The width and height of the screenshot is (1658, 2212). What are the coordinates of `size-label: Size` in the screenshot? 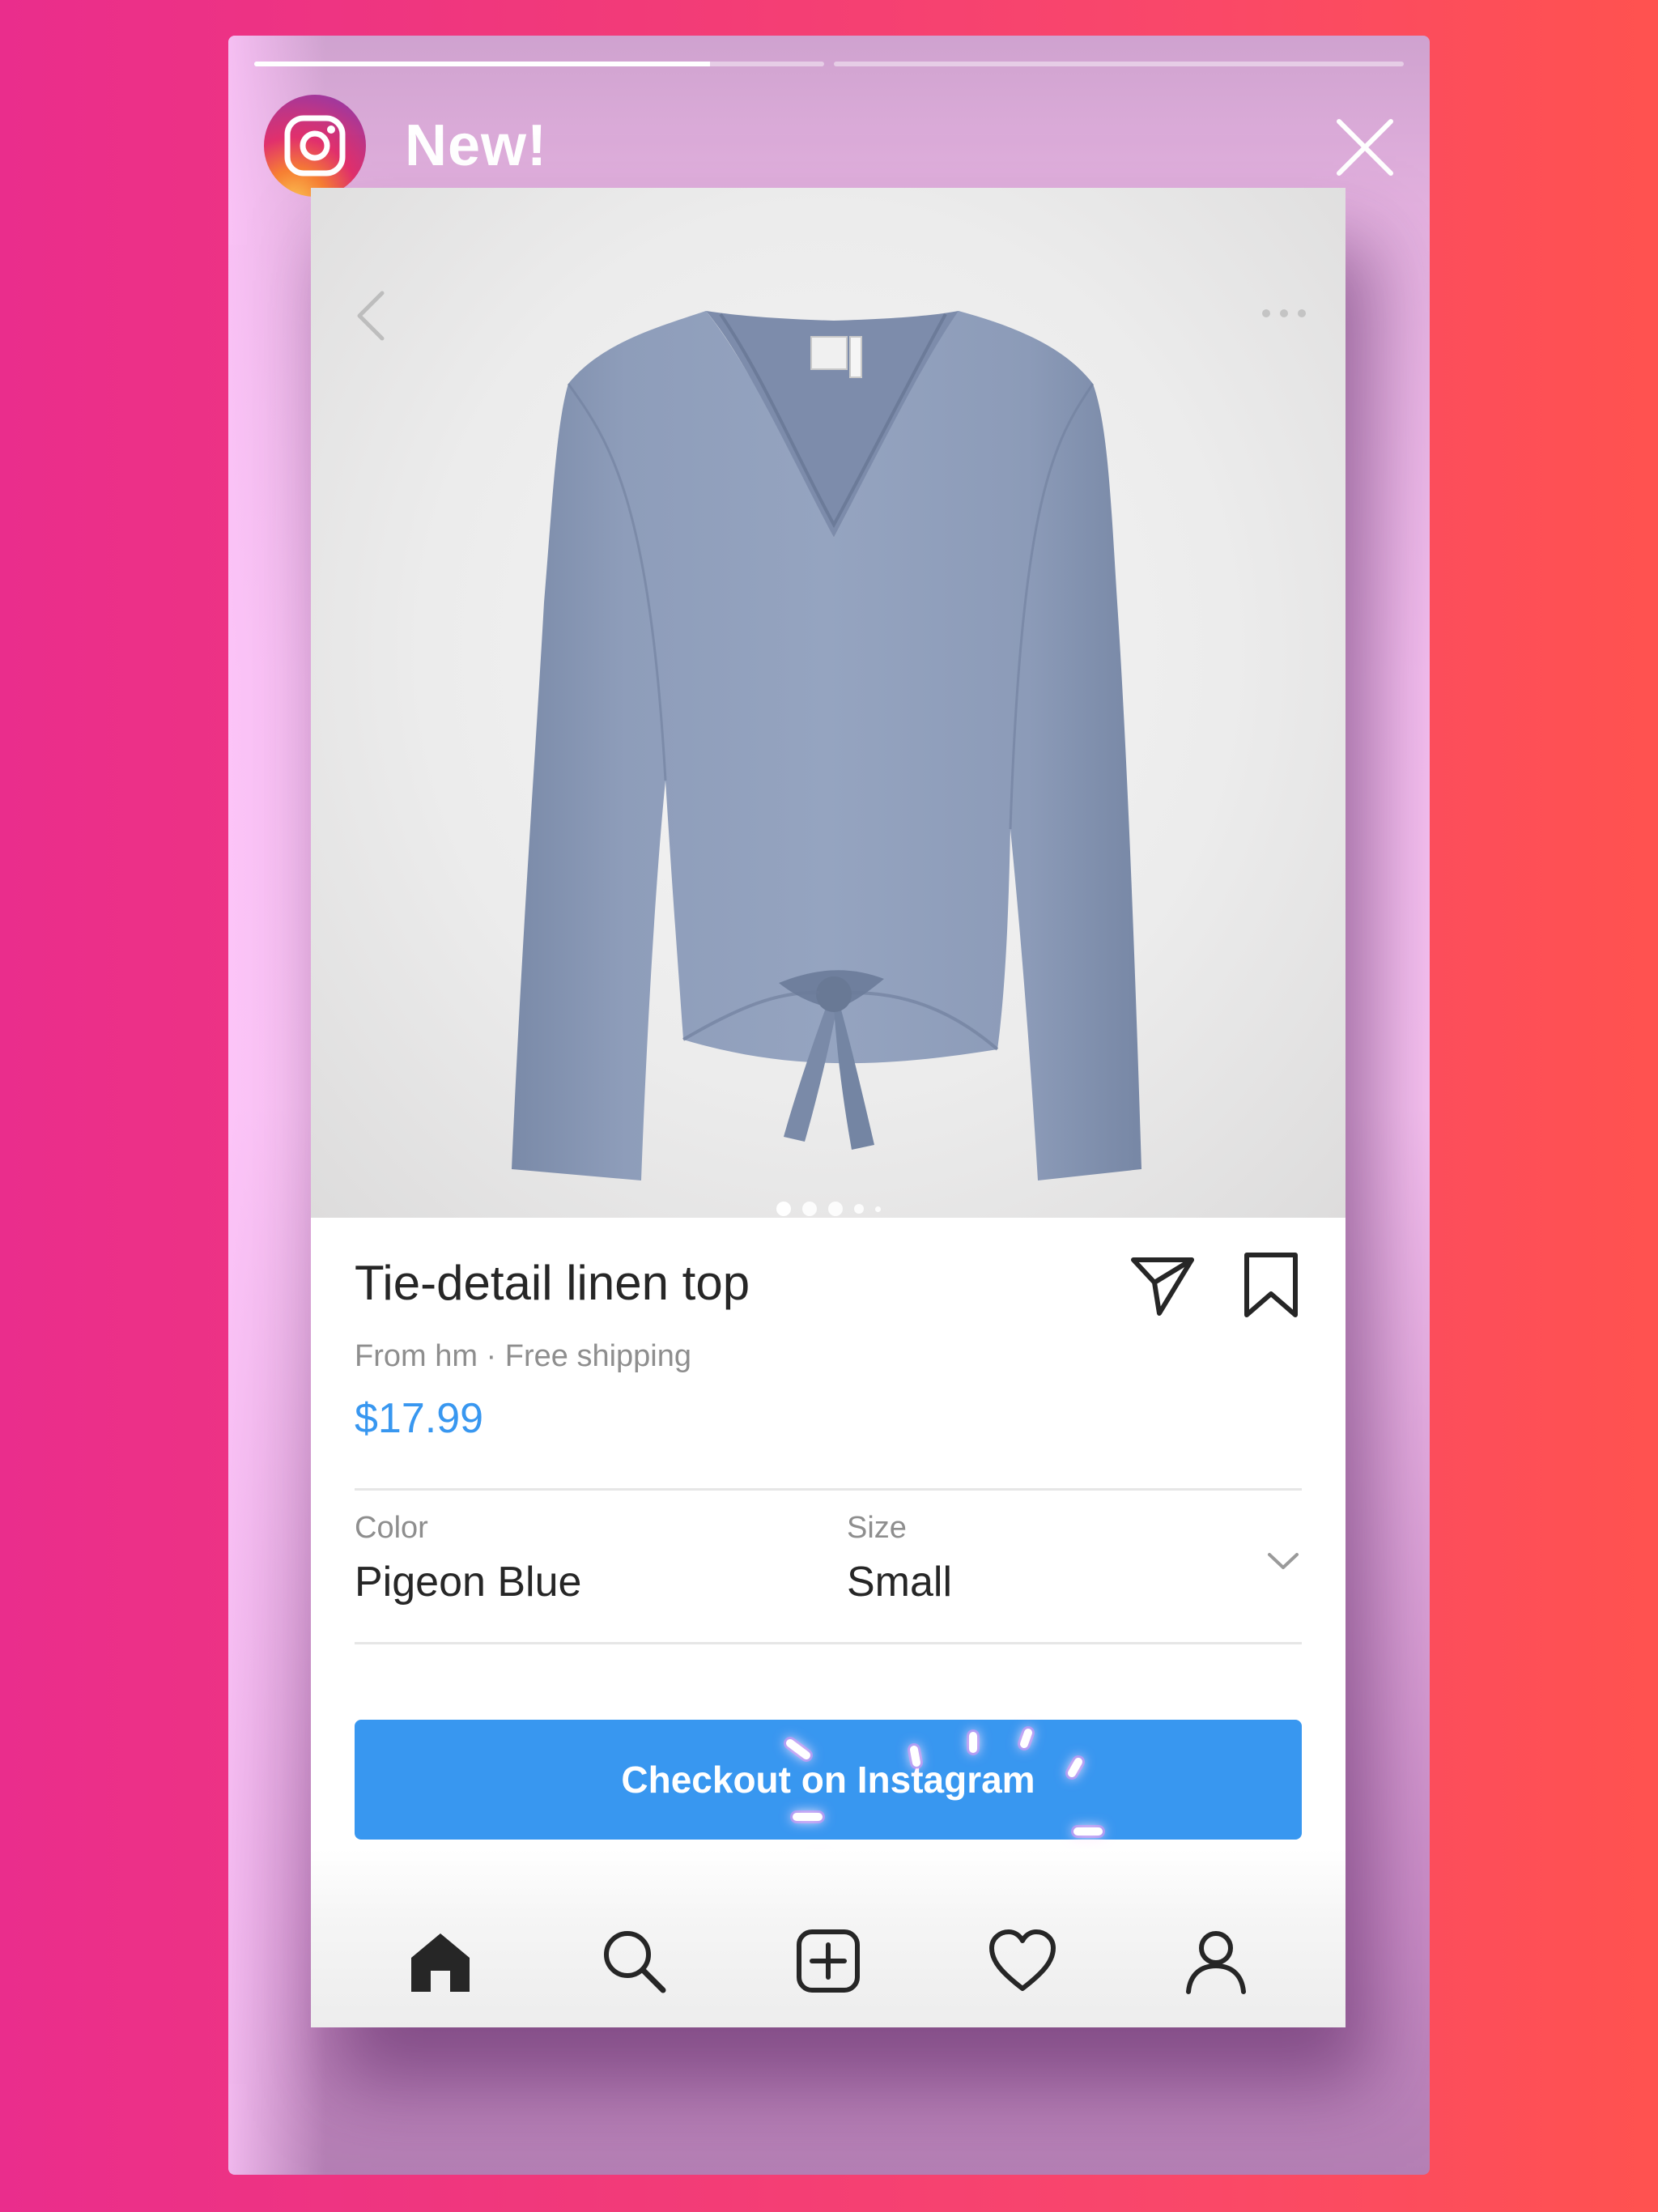 It's located at (877, 1528).